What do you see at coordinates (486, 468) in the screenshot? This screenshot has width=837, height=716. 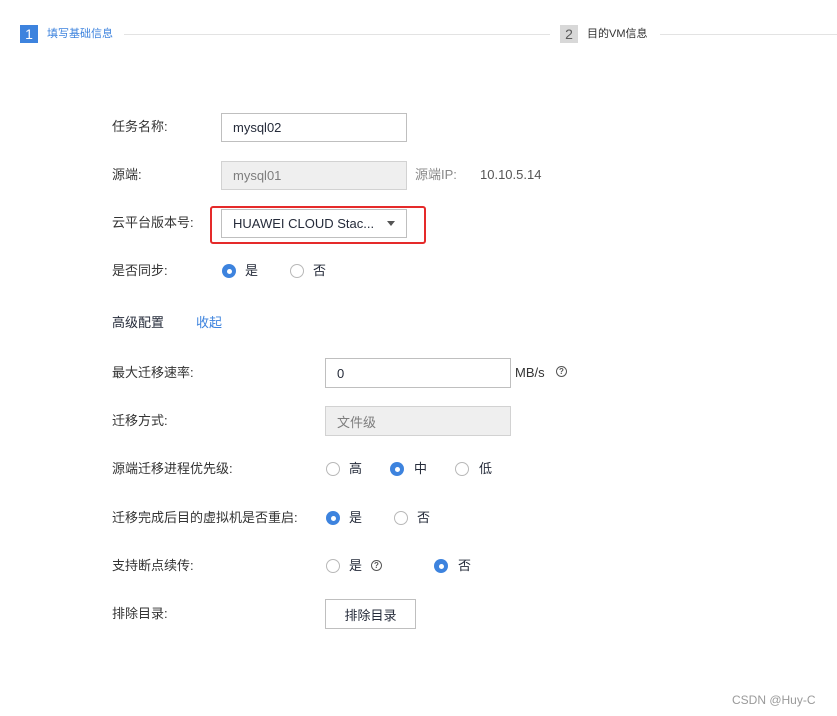 I see `priority-low-label: 低` at bounding box center [486, 468].